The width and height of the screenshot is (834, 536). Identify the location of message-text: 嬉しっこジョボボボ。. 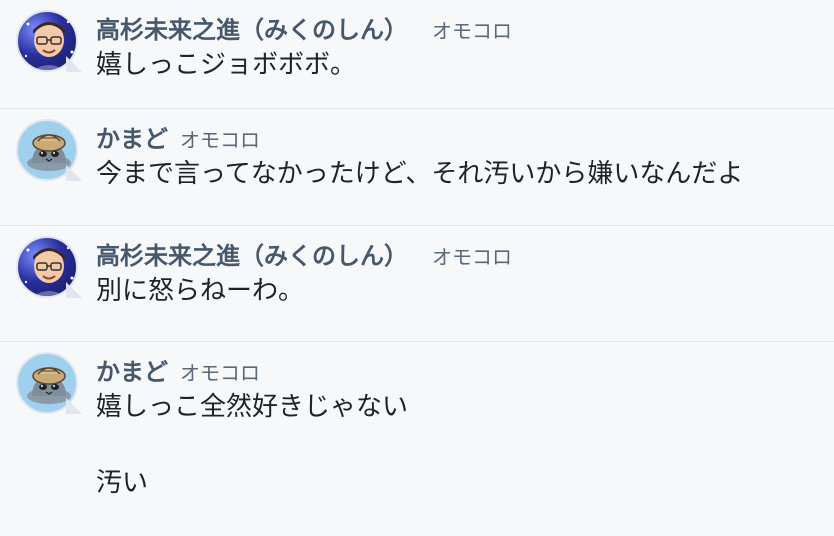
(226, 65).